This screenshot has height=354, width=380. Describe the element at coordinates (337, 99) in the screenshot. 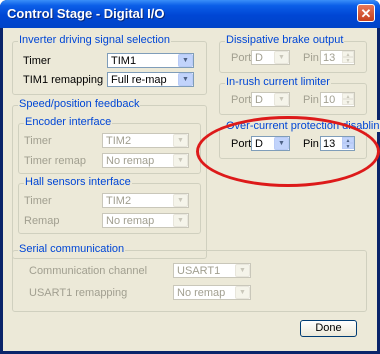

I see `inrush-pin-spinner: 10 ▲ ▼` at that location.